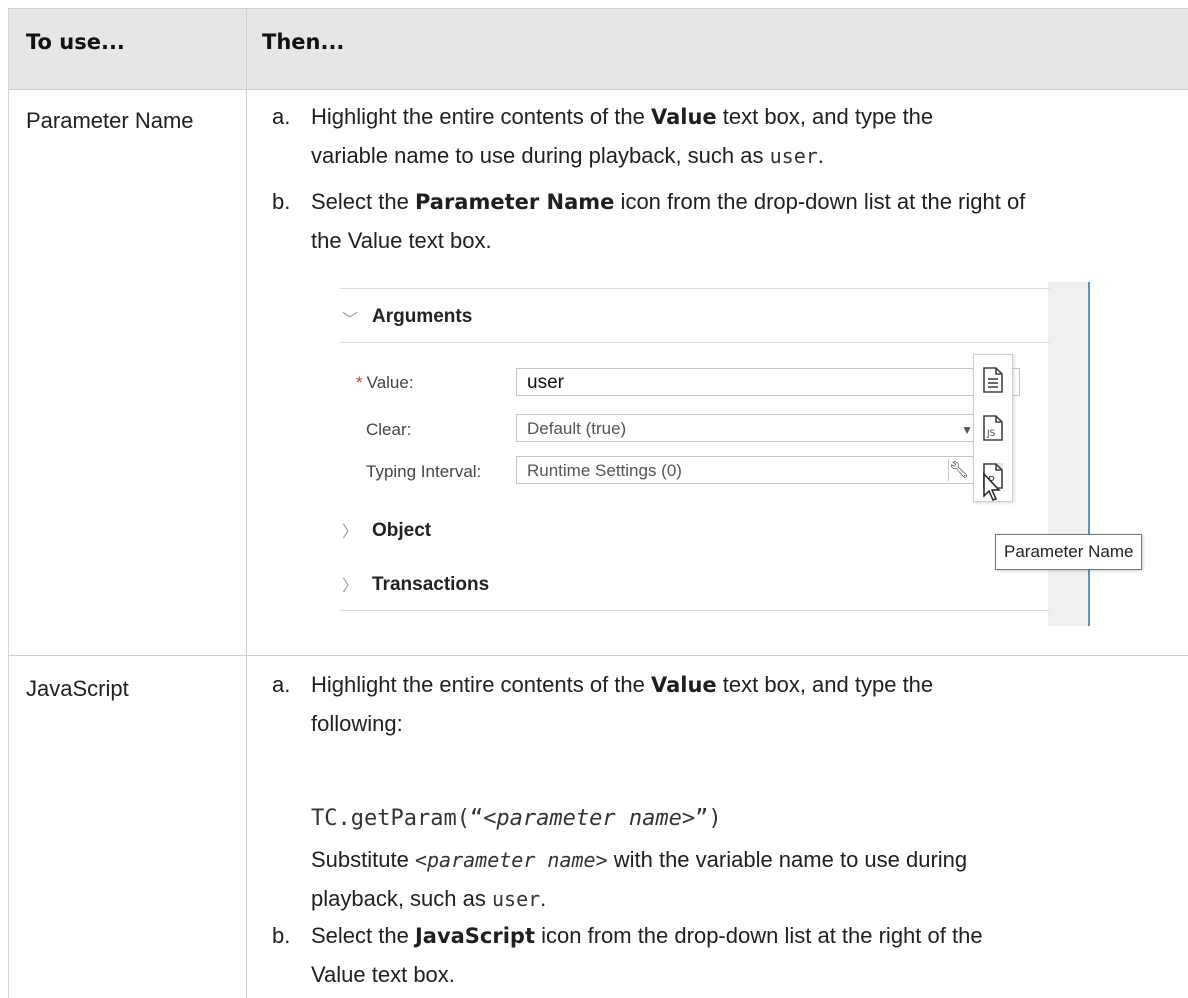  What do you see at coordinates (389, 429) in the screenshot?
I see `clear-label: Clear:` at bounding box center [389, 429].